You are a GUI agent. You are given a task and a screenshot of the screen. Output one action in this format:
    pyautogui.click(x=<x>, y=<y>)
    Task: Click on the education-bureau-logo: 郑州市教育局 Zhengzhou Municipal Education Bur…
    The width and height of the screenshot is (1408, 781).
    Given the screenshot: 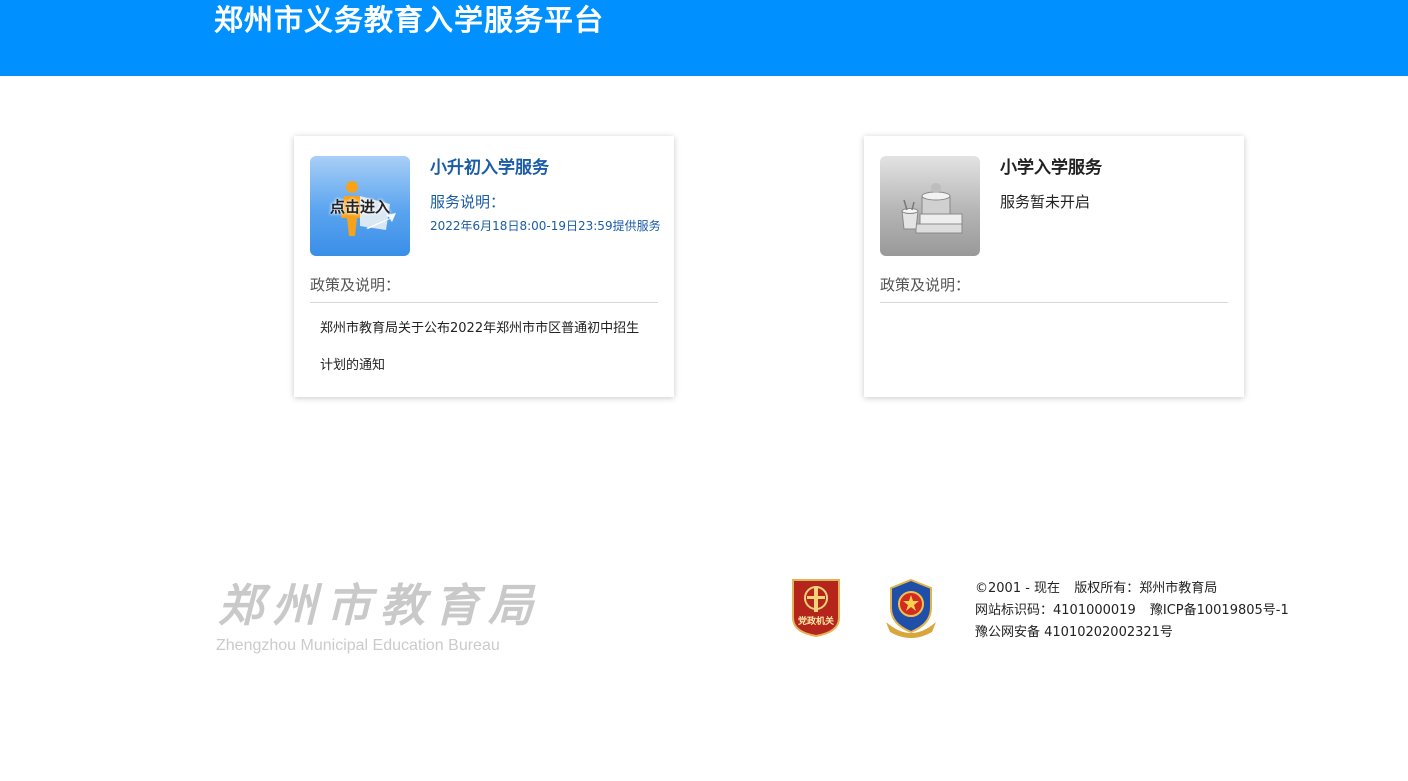 What is the action you would take?
    pyautogui.click(x=373, y=618)
    